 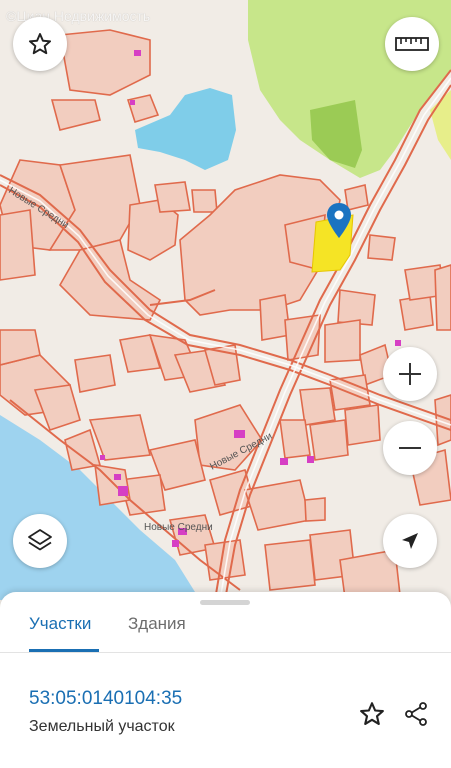 I want to click on cadastral-number-link: 53:05:0140104:35, so click(x=105, y=699).